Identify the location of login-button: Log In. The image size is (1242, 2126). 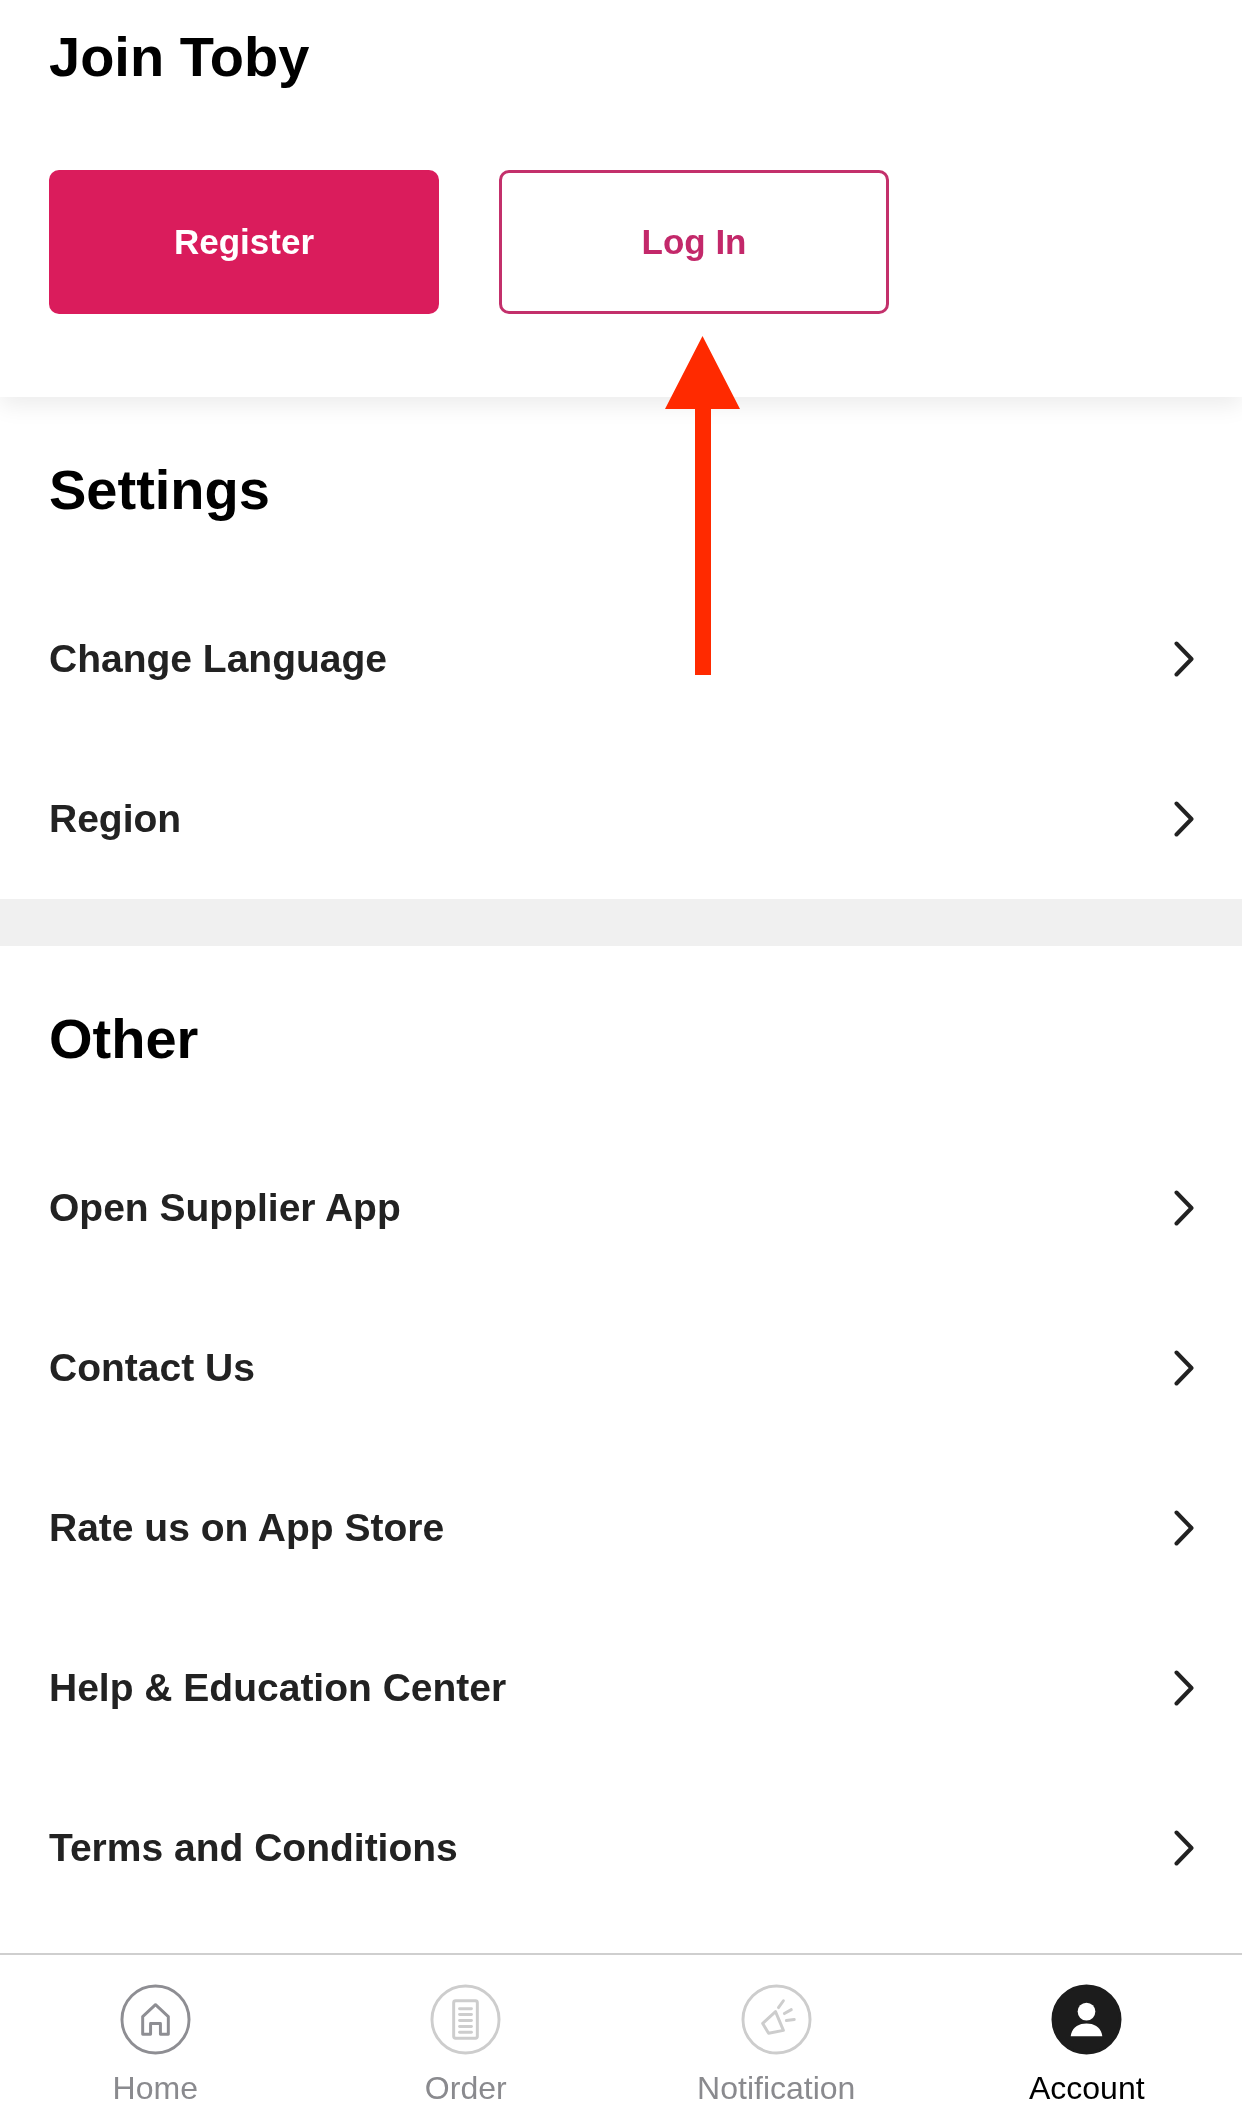
(694, 242).